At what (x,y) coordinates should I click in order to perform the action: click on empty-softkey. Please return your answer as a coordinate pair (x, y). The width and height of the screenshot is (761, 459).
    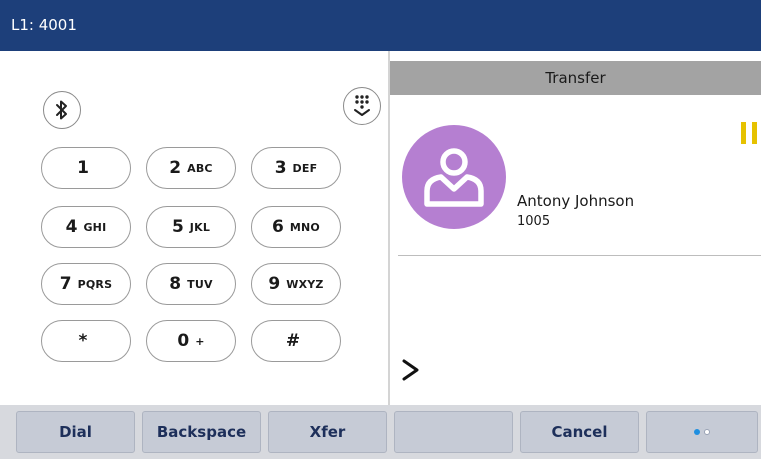
    Looking at the image, I should click on (453, 432).